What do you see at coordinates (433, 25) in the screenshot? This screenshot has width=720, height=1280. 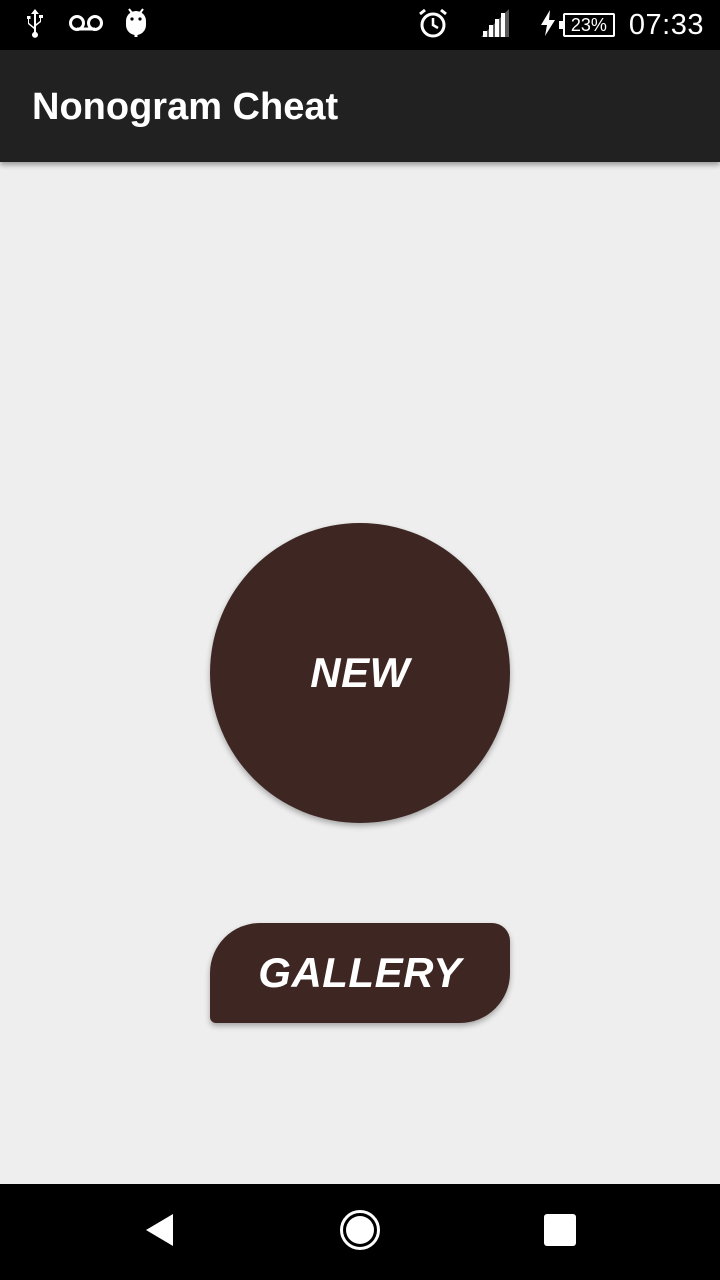 I see `alarm-icon` at bounding box center [433, 25].